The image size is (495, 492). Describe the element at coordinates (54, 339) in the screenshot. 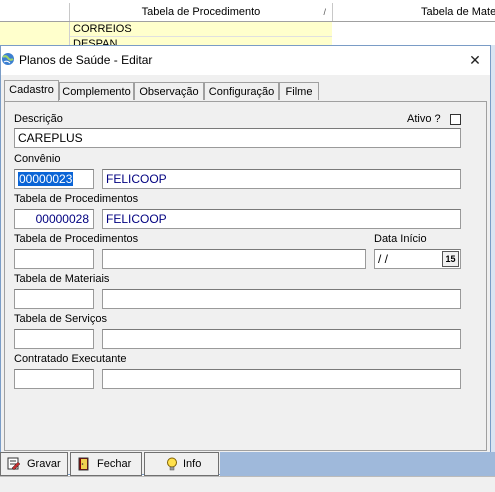

I see `tabela-servicos-code-field` at that location.